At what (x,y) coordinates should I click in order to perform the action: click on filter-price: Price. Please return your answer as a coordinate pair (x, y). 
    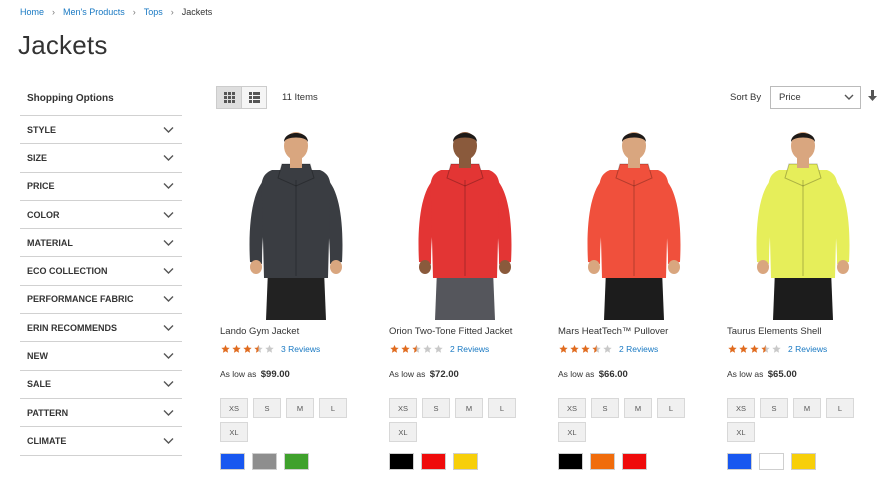
    Looking at the image, I should click on (101, 187).